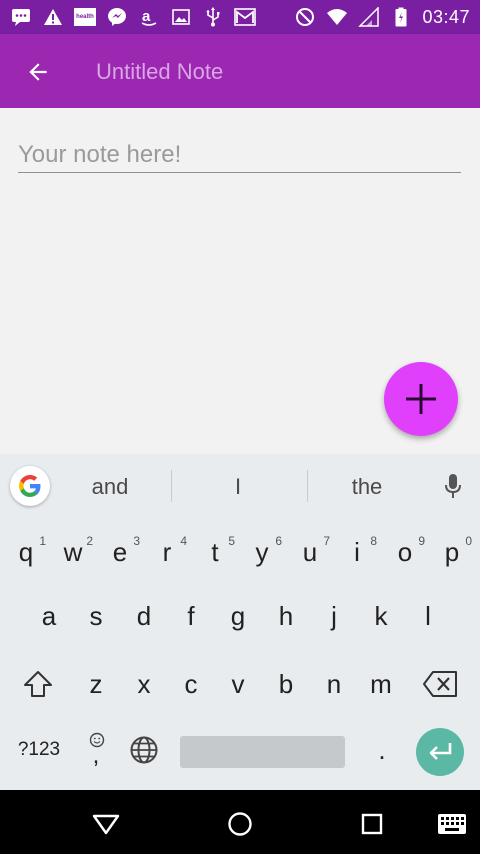  Describe the element at coordinates (240, 71) in the screenshot. I see `app-bar: Untitled Note` at that location.